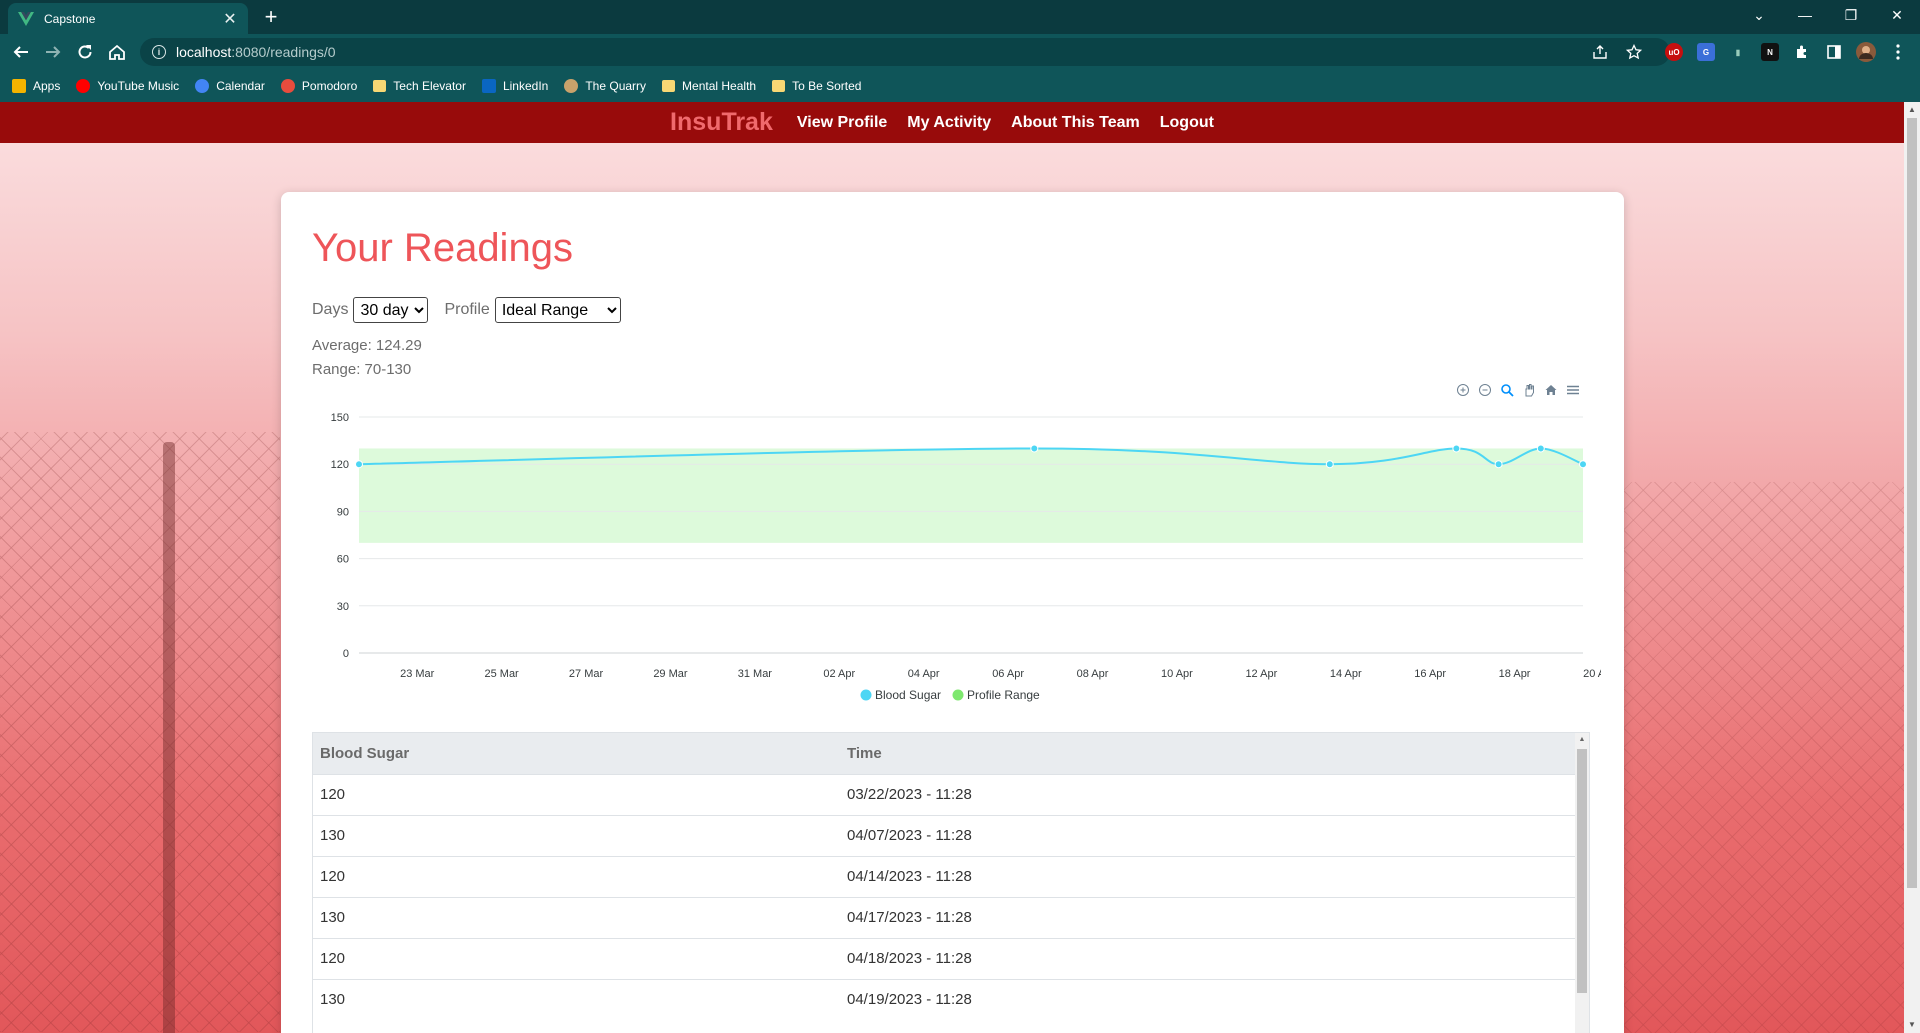 The width and height of the screenshot is (1920, 1033). I want to click on bookmark-label: Mental Health, so click(719, 86).